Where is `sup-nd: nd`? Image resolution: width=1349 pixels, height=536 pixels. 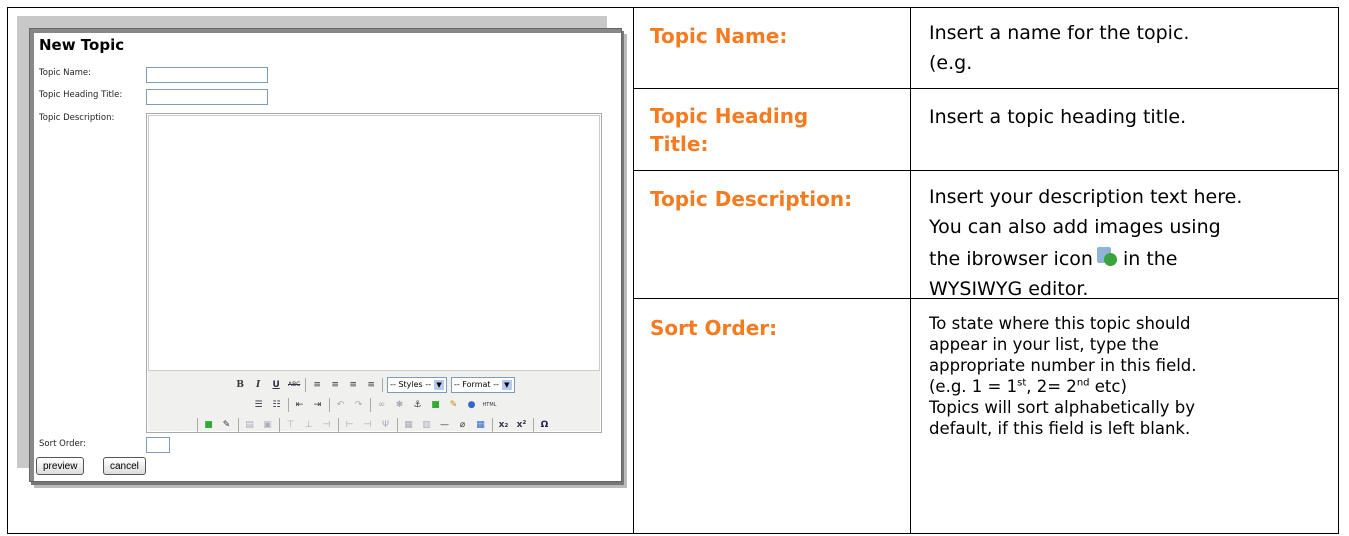 sup-nd: nd is located at coordinates (1083, 383).